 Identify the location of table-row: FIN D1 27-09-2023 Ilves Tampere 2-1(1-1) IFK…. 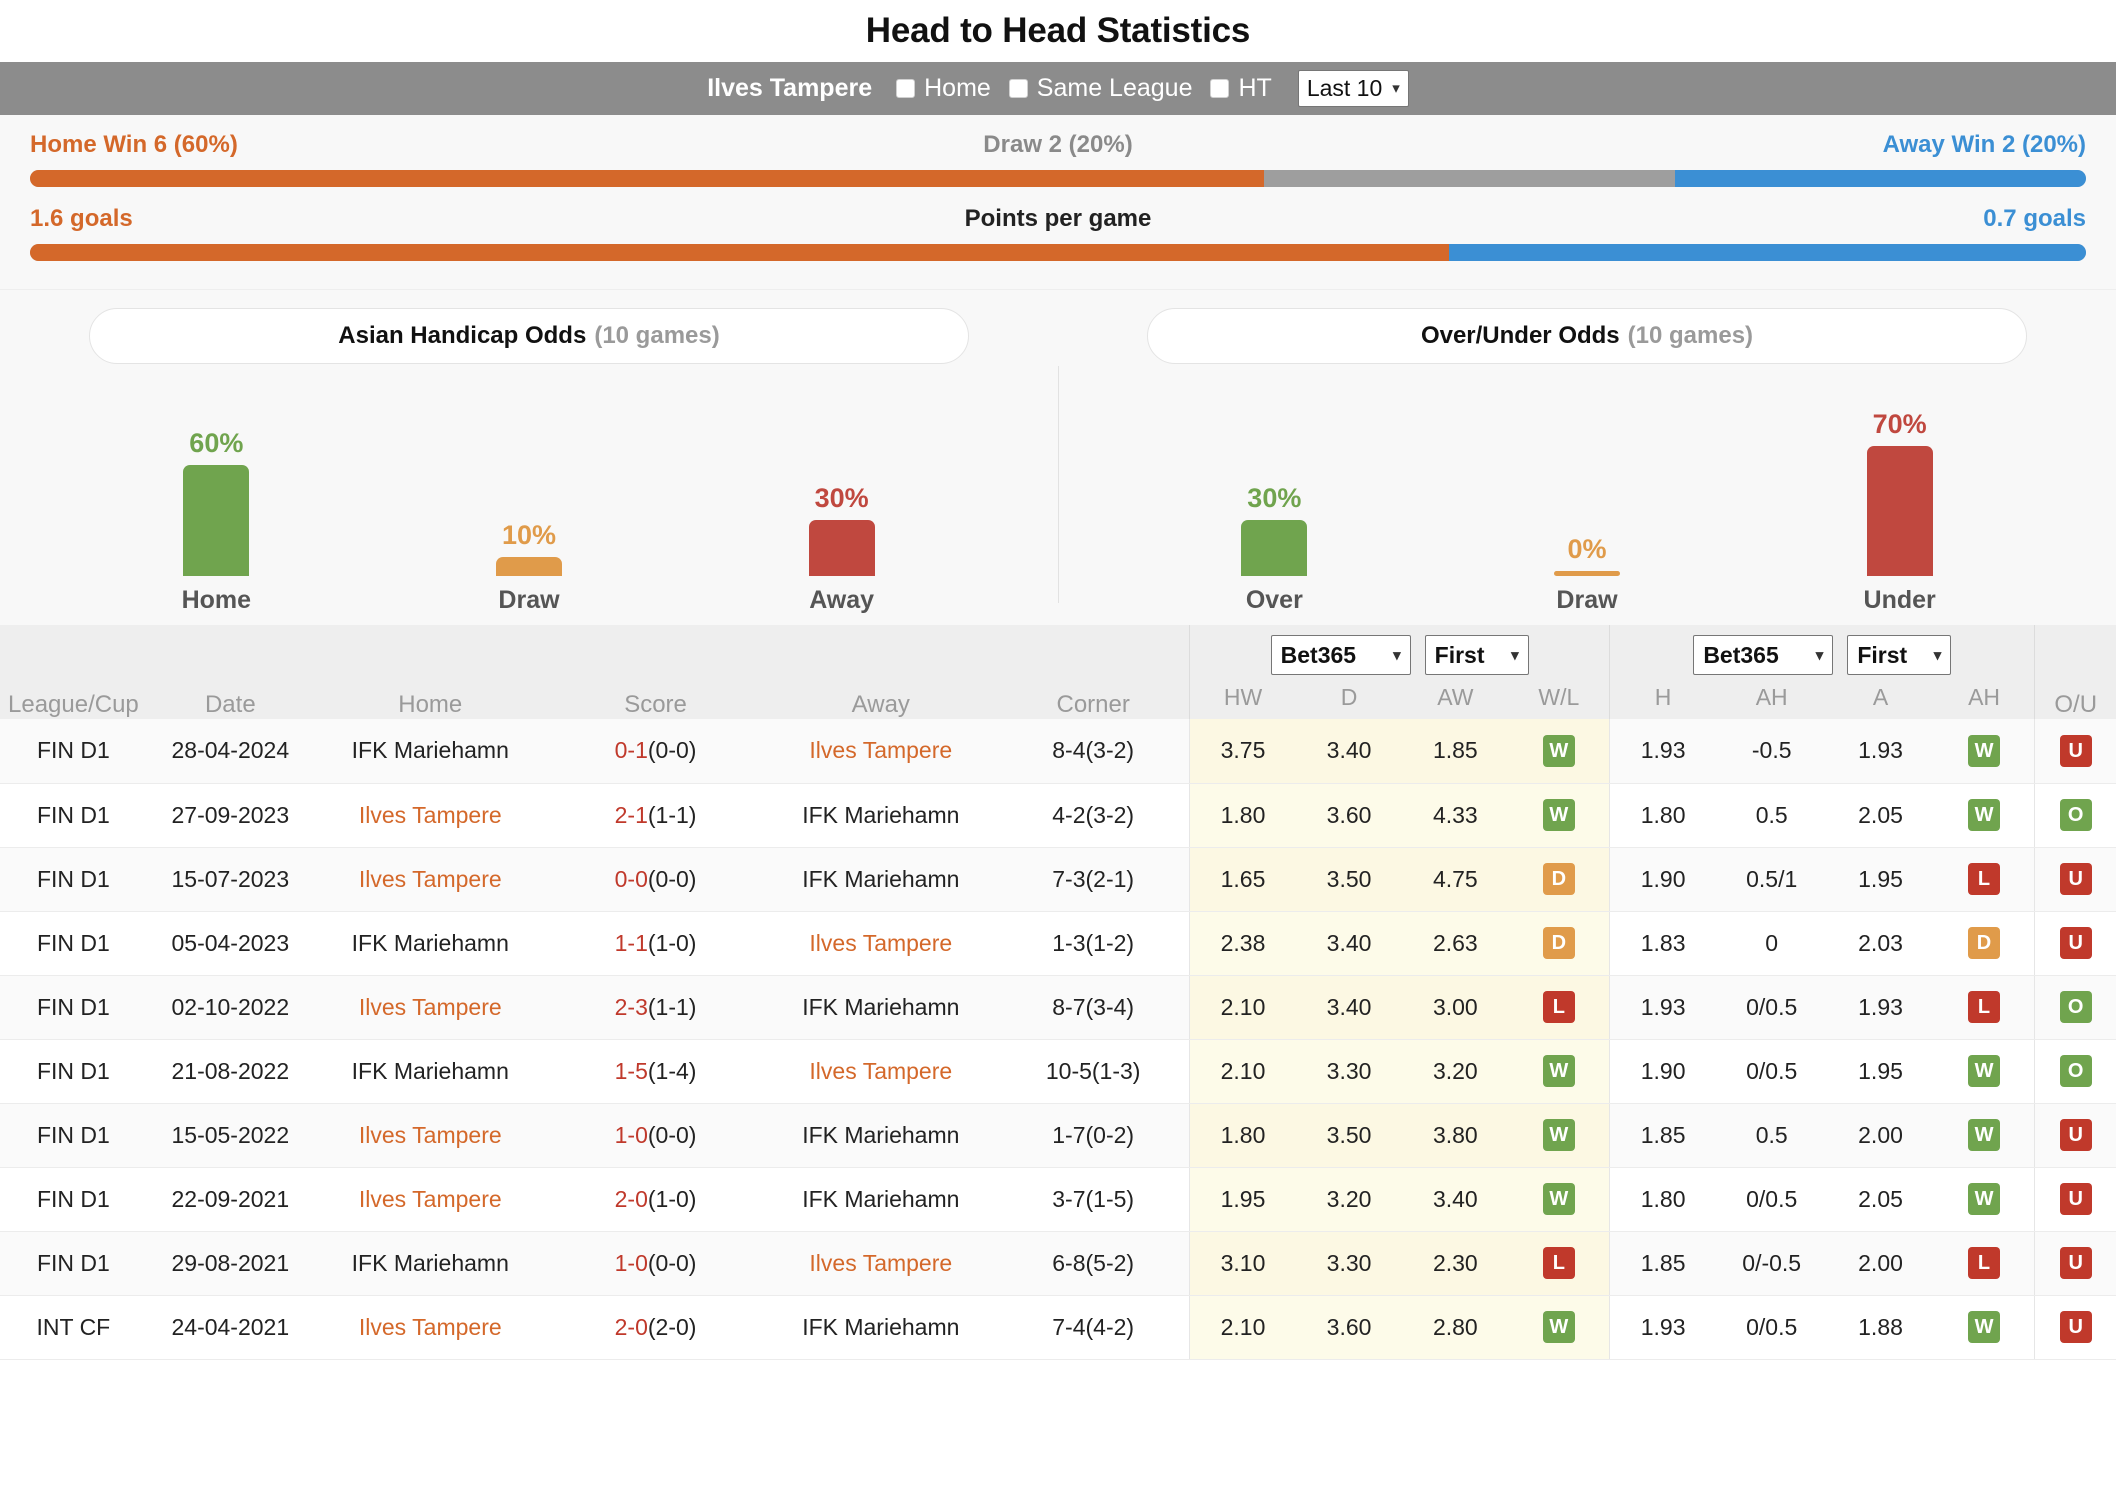
(1058, 815).